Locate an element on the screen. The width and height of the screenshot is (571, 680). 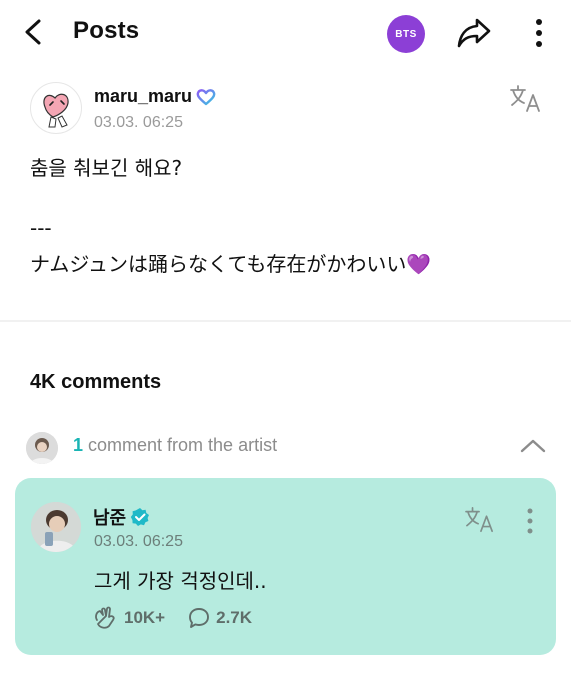
artist-avatar is located at coordinates (56, 527).